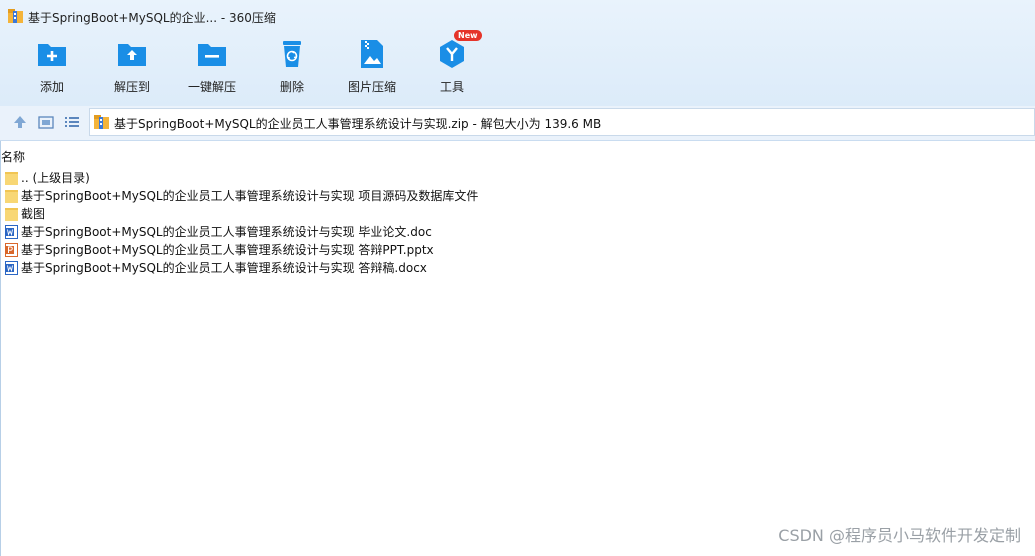  What do you see at coordinates (211, 87) in the screenshot?
I see `one-click-extract-label: 一键解压` at bounding box center [211, 87].